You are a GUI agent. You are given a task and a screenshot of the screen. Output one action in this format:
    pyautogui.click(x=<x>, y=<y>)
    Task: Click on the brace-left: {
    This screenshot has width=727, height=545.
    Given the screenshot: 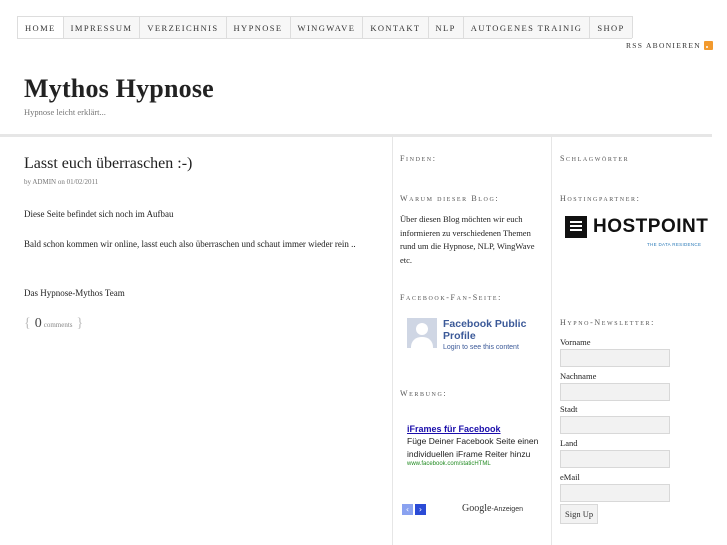 What is the action you would take?
    pyautogui.click(x=27, y=323)
    